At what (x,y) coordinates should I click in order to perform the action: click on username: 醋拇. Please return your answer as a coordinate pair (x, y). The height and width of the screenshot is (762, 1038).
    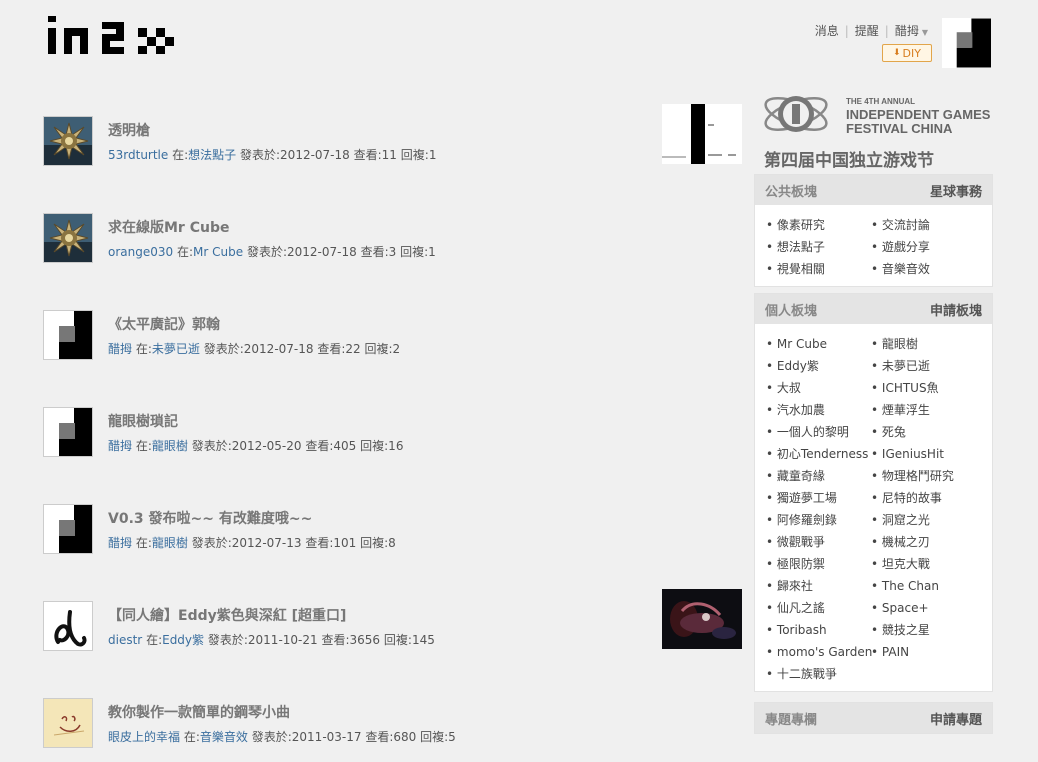
    Looking at the image, I should click on (906, 31).